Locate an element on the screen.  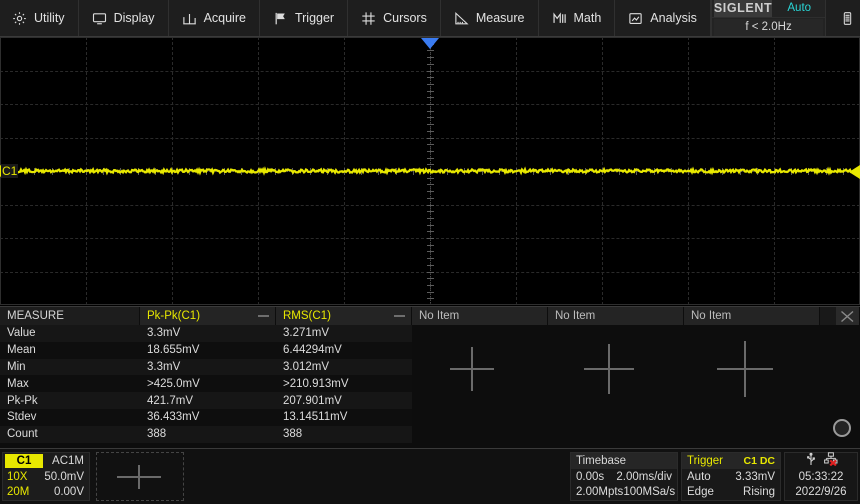
menu-item-analysis: Analysis is located at coordinates (663, 18).